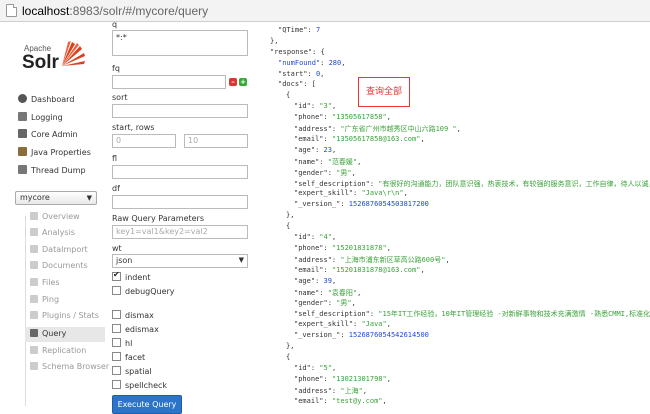  What do you see at coordinates (158, 218) in the screenshot?
I see `raw-query-label: Raw Query Parameters` at bounding box center [158, 218].